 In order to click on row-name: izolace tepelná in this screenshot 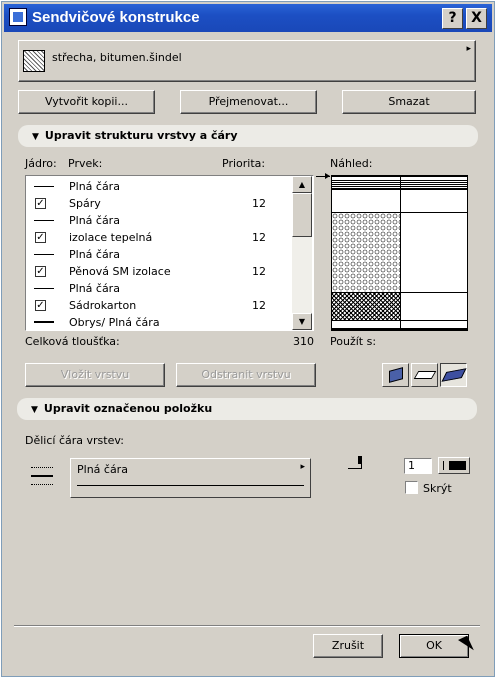, I will do `click(111, 237)`.